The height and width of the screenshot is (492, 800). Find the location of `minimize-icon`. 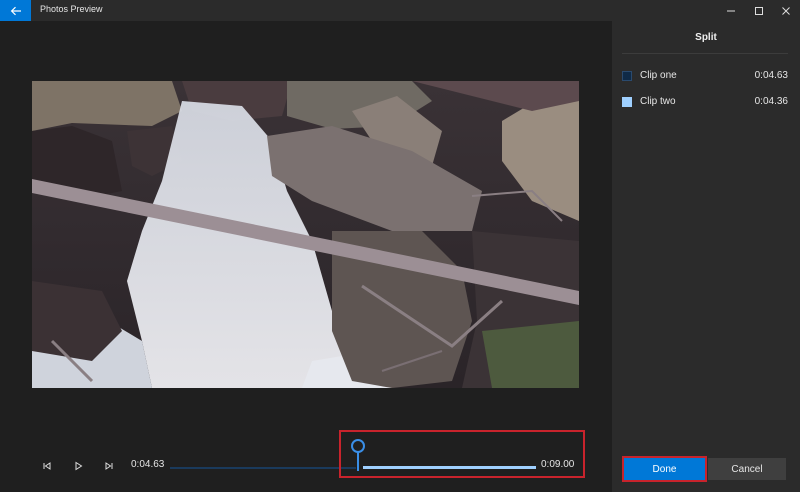

minimize-icon is located at coordinates (731, 10).